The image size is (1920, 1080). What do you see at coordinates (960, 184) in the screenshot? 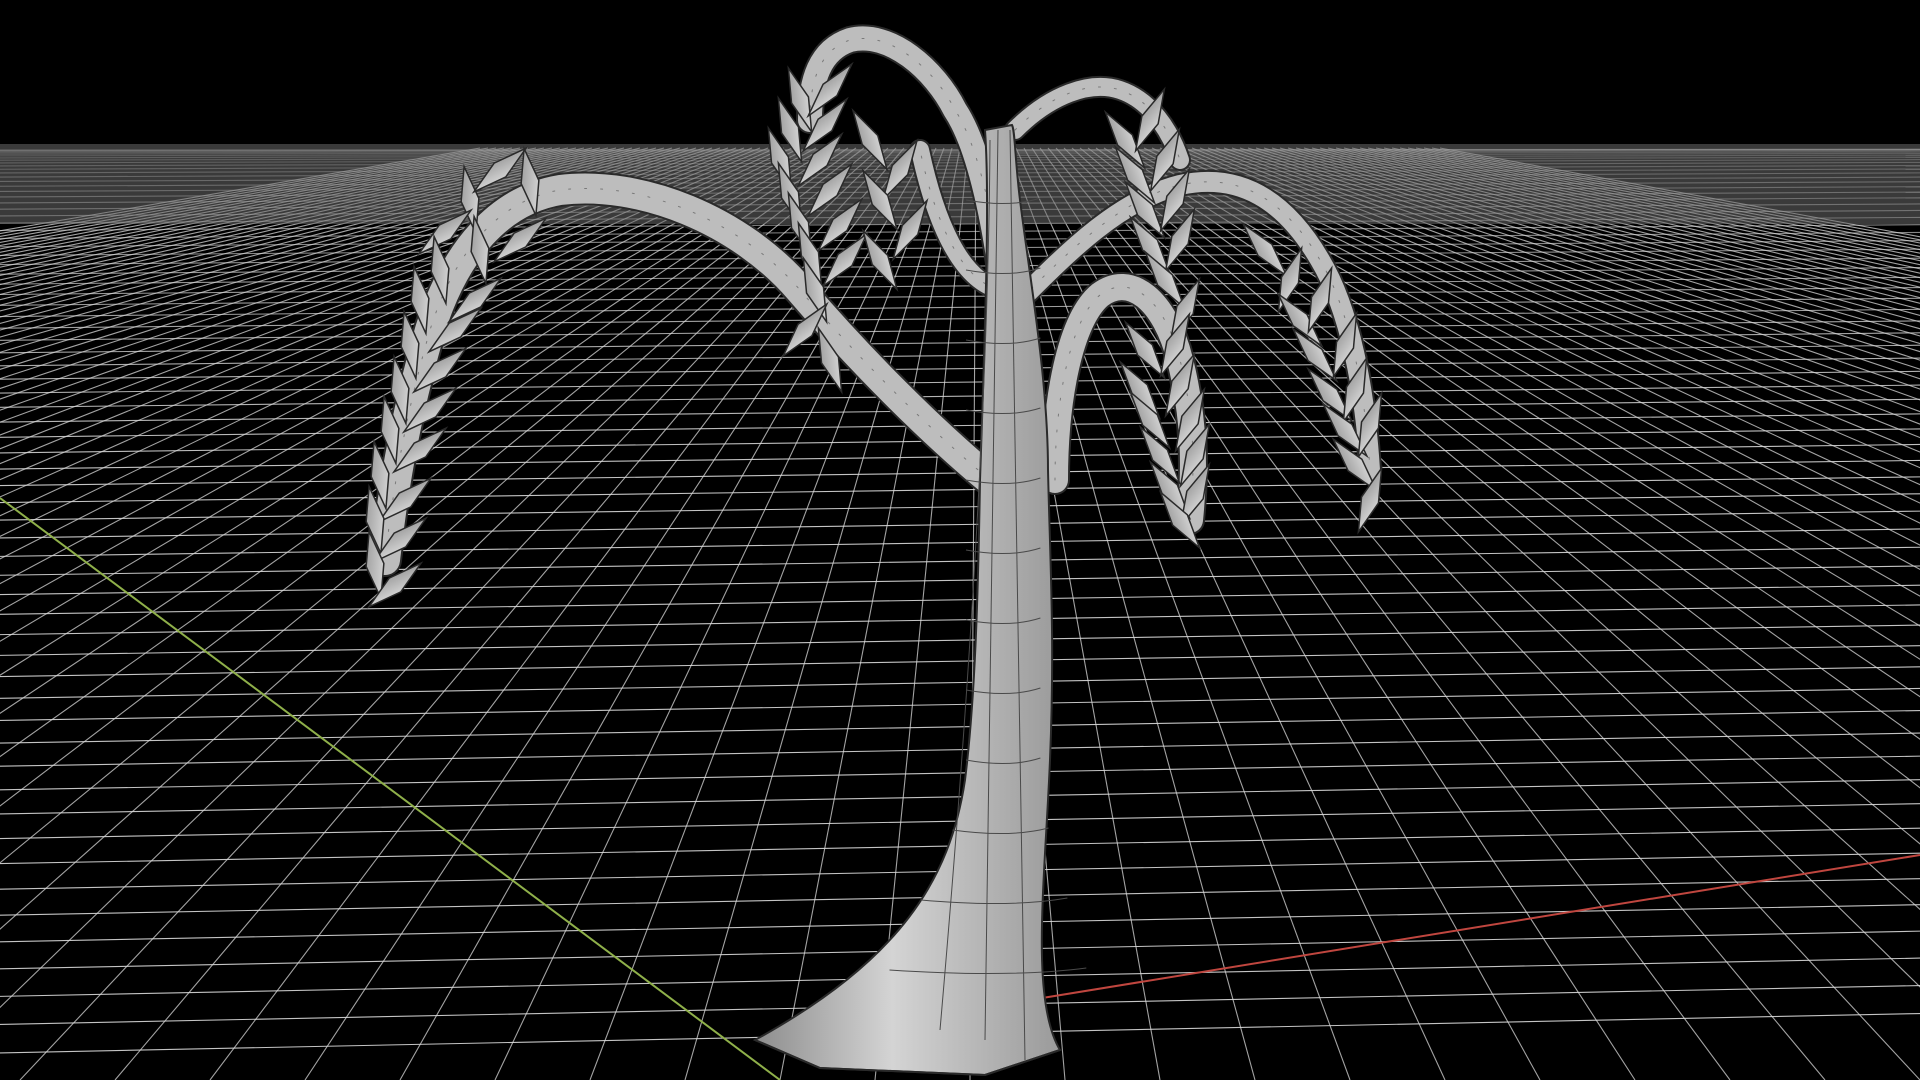
I see `grid-horizon-haze` at bounding box center [960, 184].